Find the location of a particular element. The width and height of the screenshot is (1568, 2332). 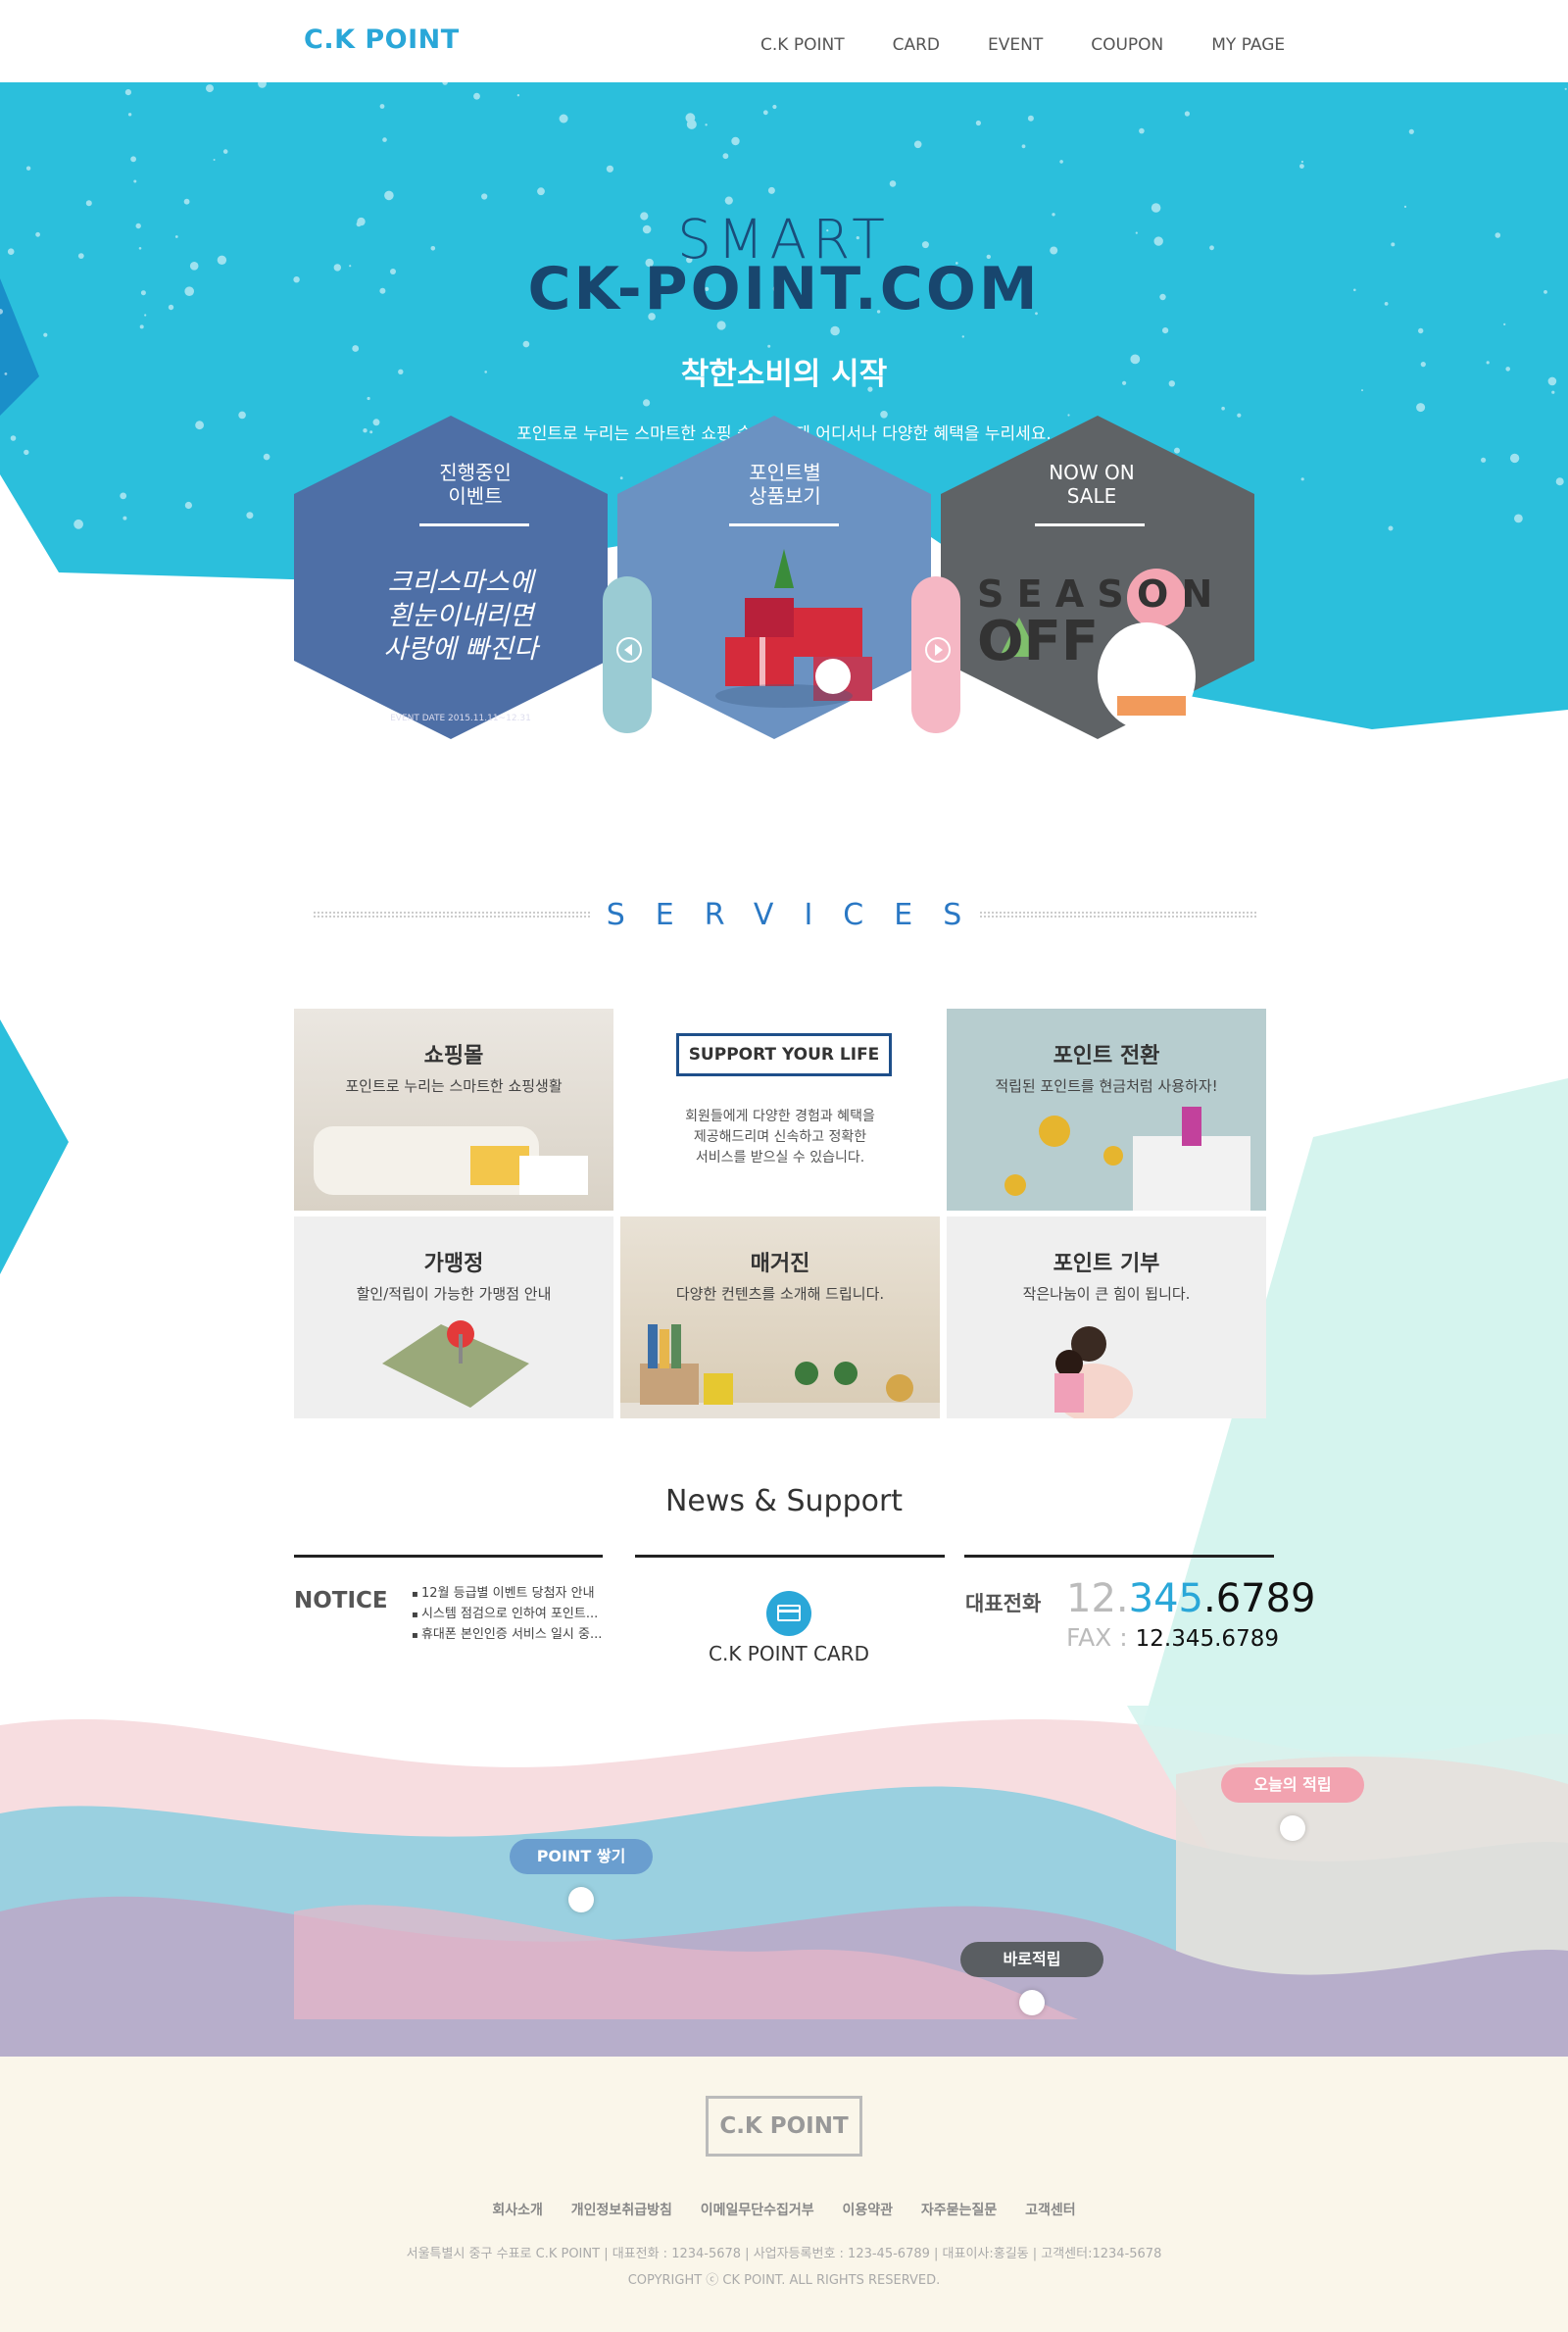

footer-link-about: 회사소개 is located at coordinates (517, 2210).